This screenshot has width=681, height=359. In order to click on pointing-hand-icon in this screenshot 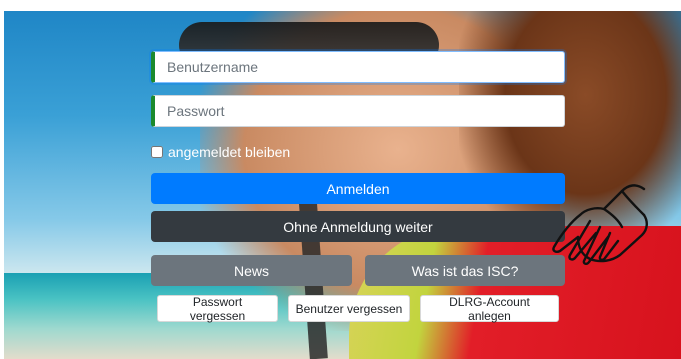, I will do `click(600, 224)`.